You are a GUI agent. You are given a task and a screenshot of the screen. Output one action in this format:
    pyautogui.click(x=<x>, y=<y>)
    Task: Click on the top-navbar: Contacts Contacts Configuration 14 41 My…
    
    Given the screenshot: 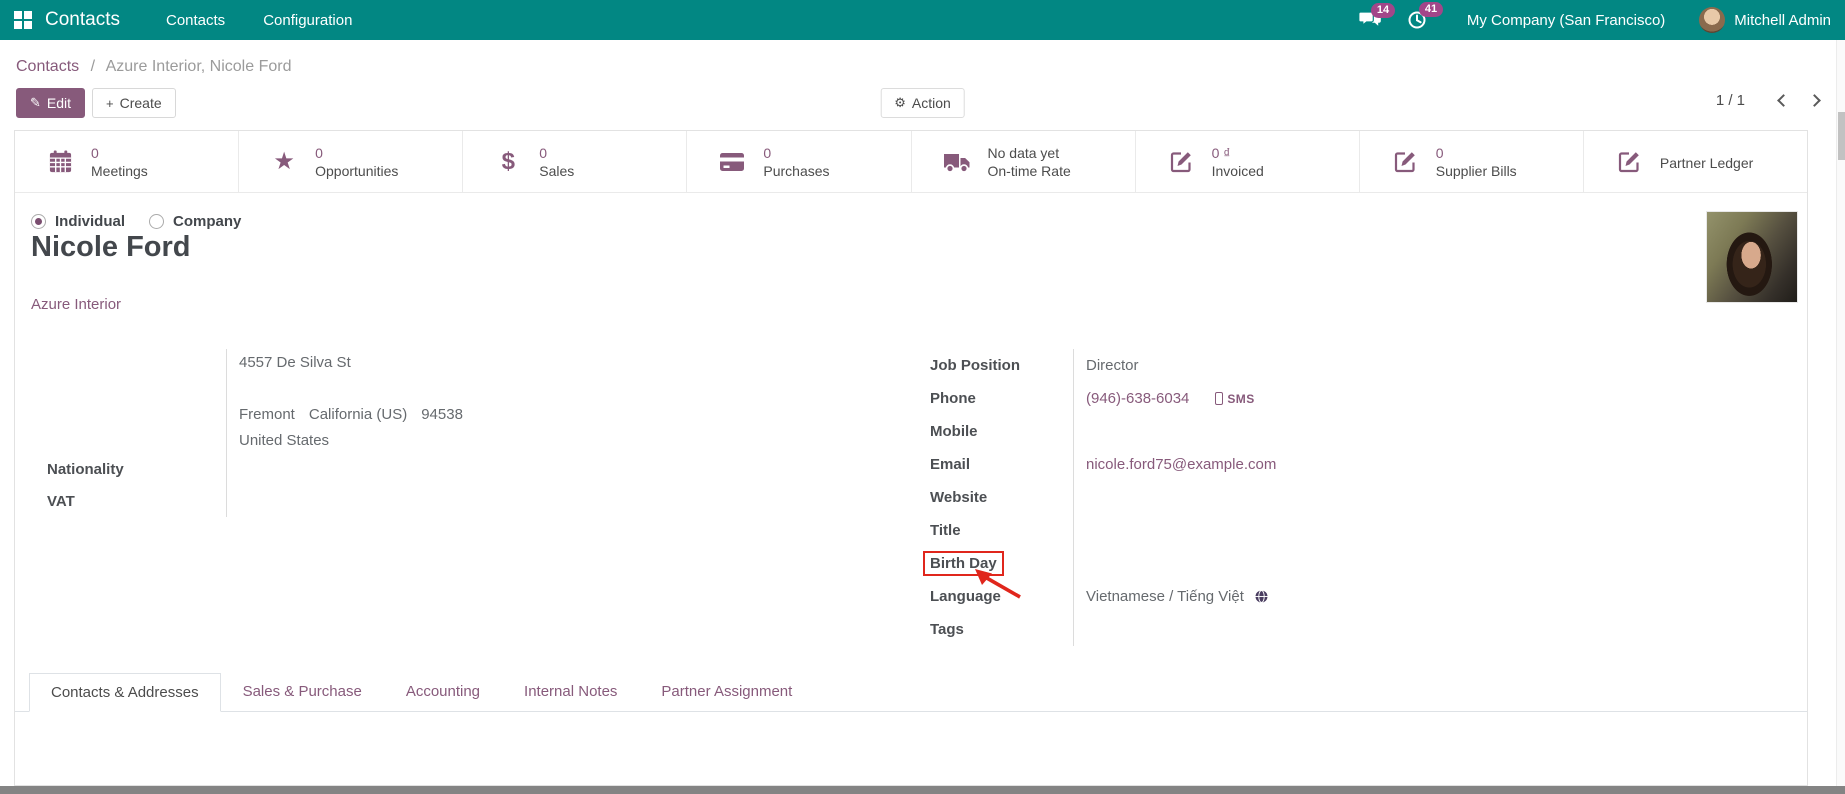 What is the action you would take?
    pyautogui.click(x=922, y=20)
    